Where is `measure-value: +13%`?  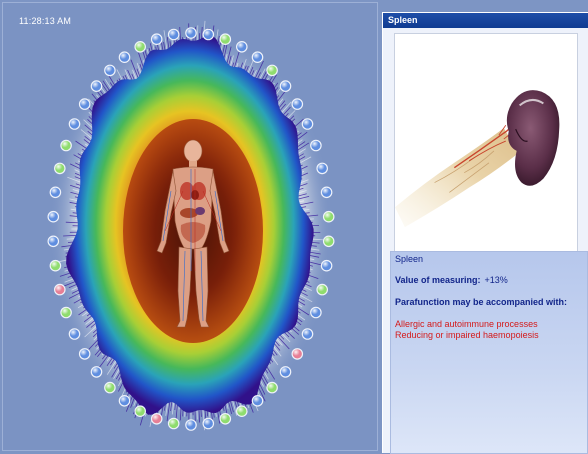 measure-value: +13% is located at coordinates (496, 280).